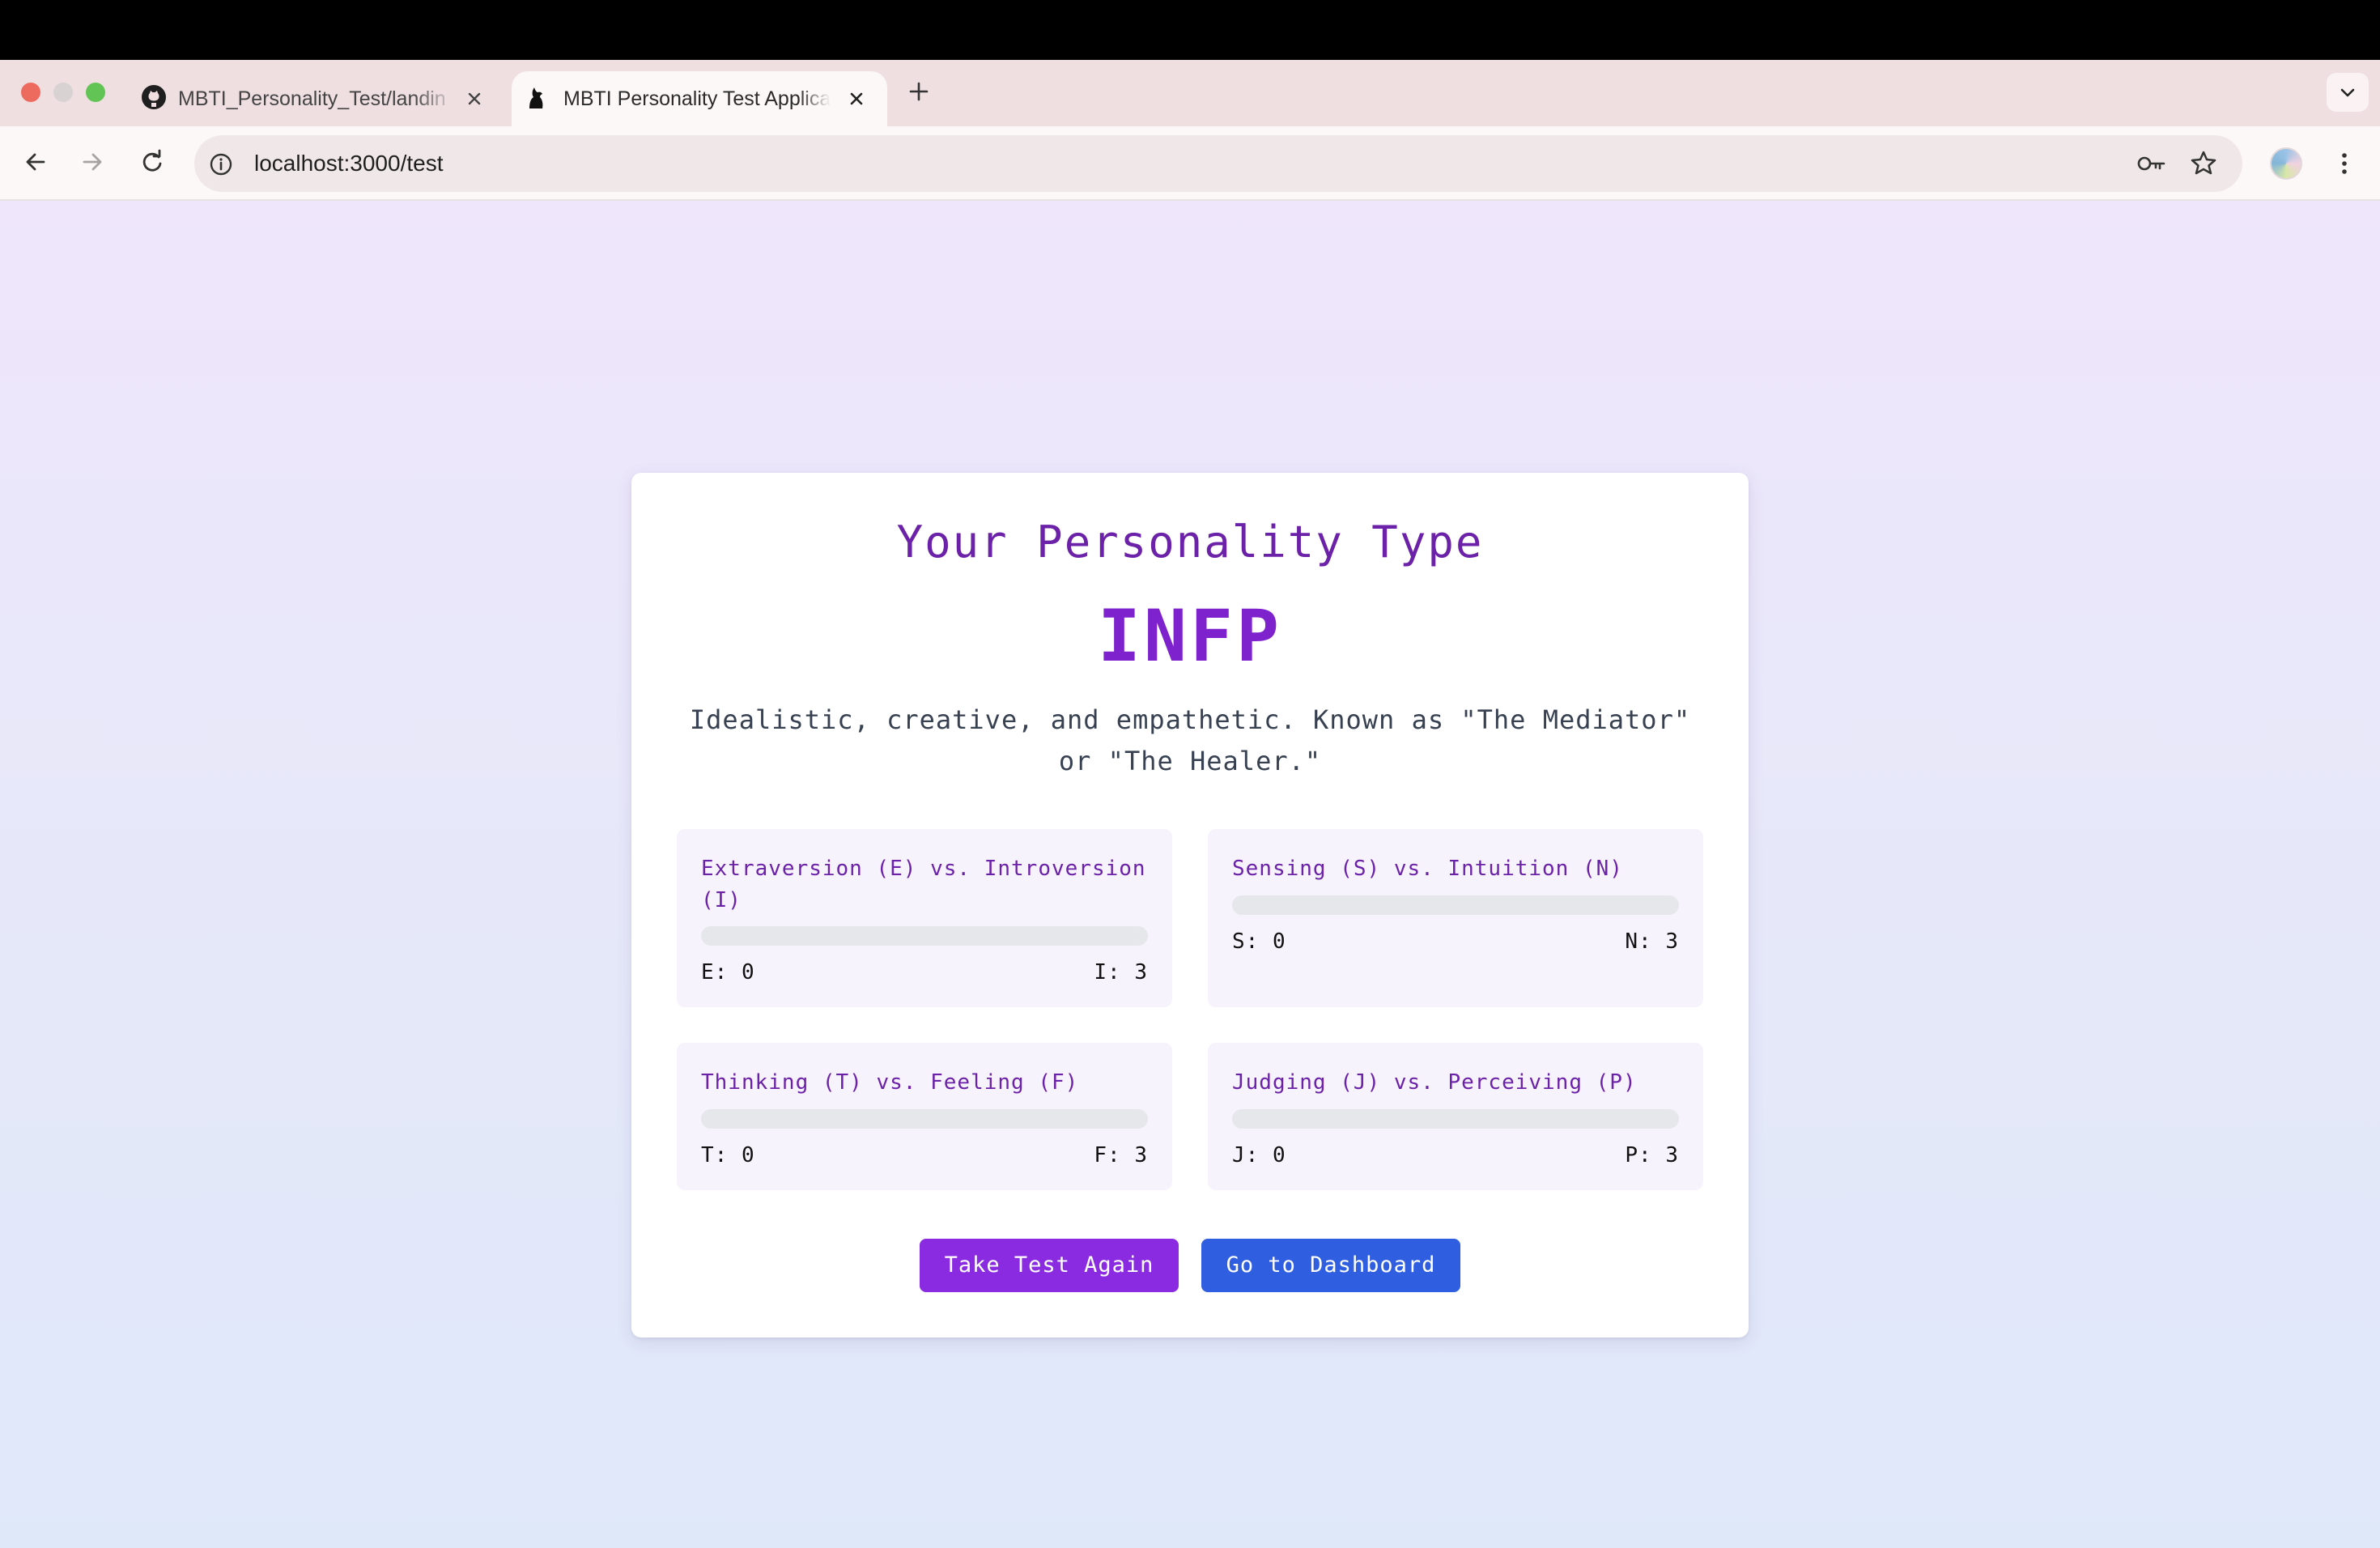 The height and width of the screenshot is (1548, 2380). I want to click on maximize-window-button, so click(95, 92).